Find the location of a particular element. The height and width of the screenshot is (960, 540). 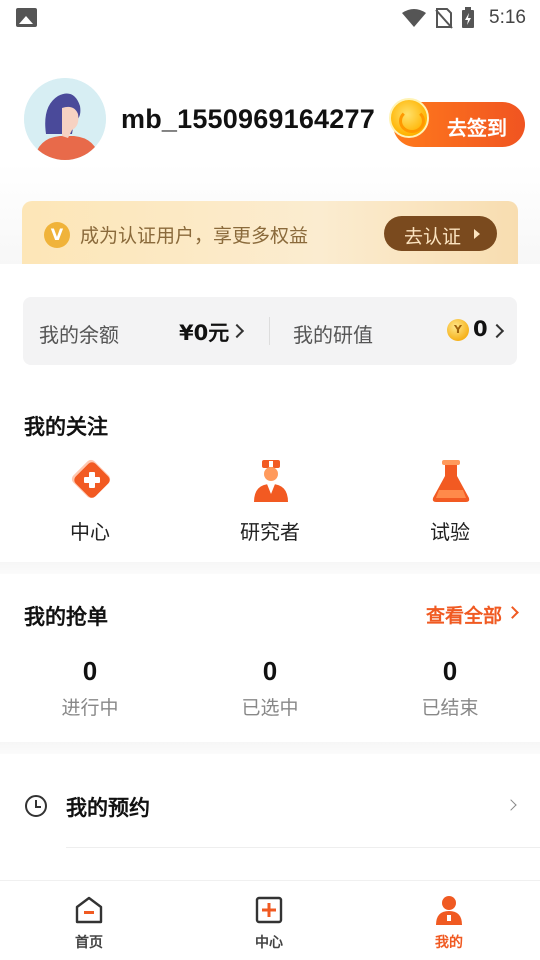

doctor-icon is located at coordinates (271, 481).